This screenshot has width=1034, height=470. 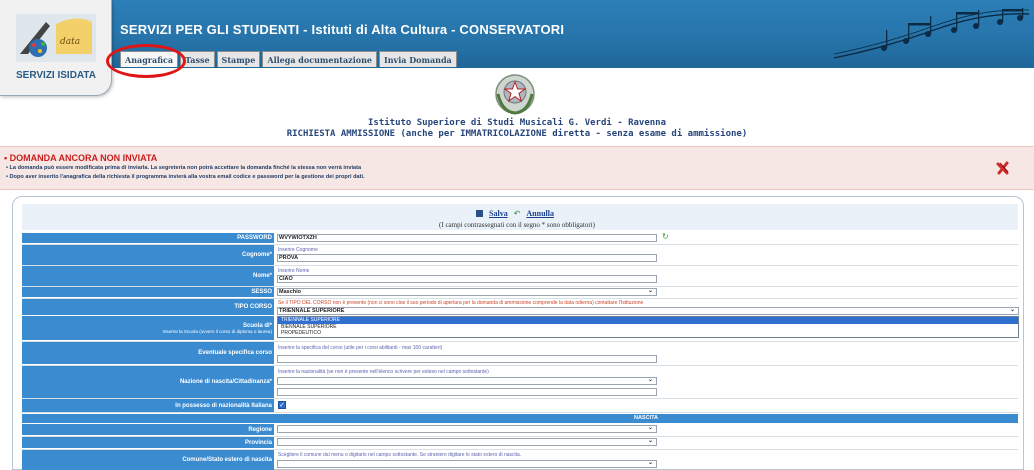 What do you see at coordinates (648, 333) in the screenshot?
I see `dropdown-option-propedeutico: PROPEDEUTICO` at bounding box center [648, 333].